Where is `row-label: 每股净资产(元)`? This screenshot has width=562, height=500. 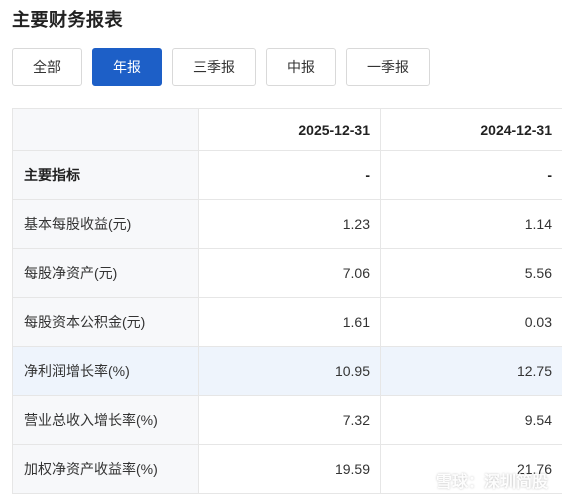 row-label: 每股净资产(元) is located at coordinates (105, 273).